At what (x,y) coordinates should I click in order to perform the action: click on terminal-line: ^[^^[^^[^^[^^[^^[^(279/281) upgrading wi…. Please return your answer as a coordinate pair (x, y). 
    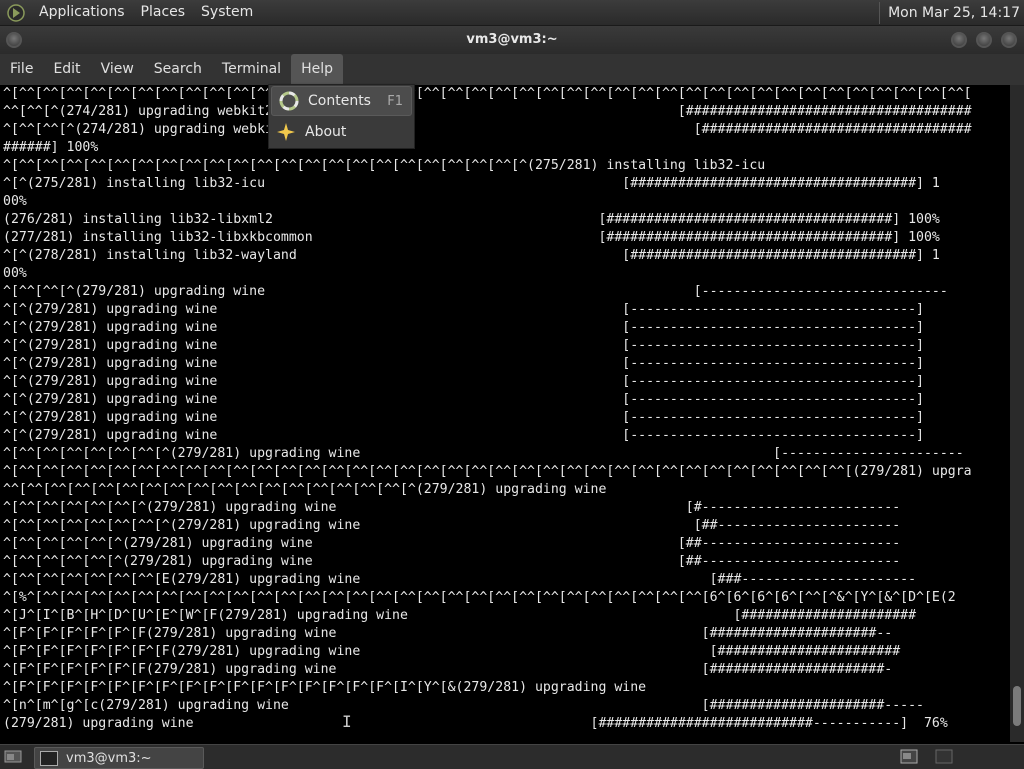
    Looking at the image, I should click on (452, 507).